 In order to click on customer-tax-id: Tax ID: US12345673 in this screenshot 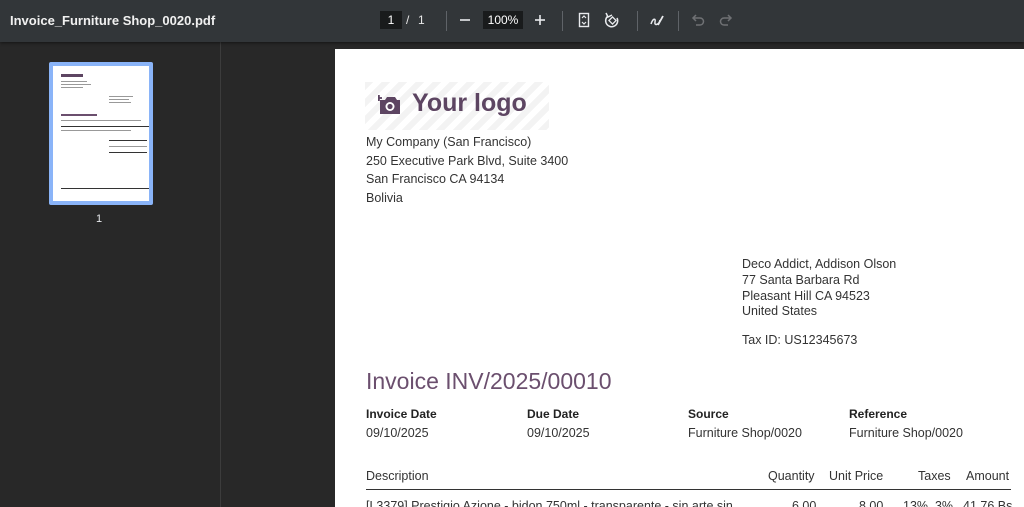, I will do `click(800, 340)`.